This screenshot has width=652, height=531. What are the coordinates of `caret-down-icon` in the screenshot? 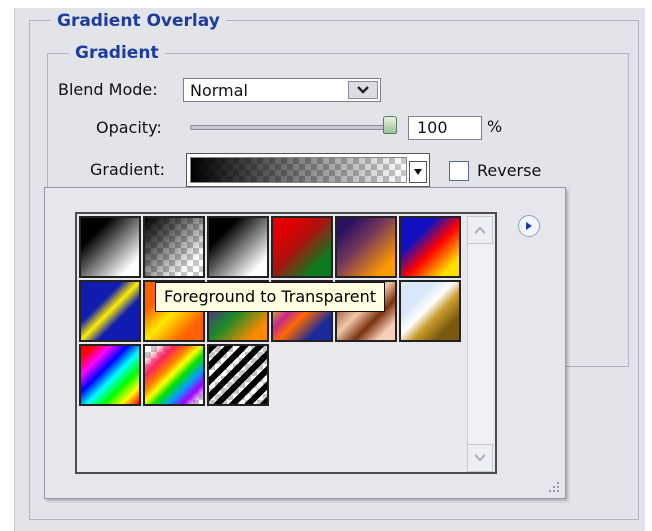 It's located at (418, 172).